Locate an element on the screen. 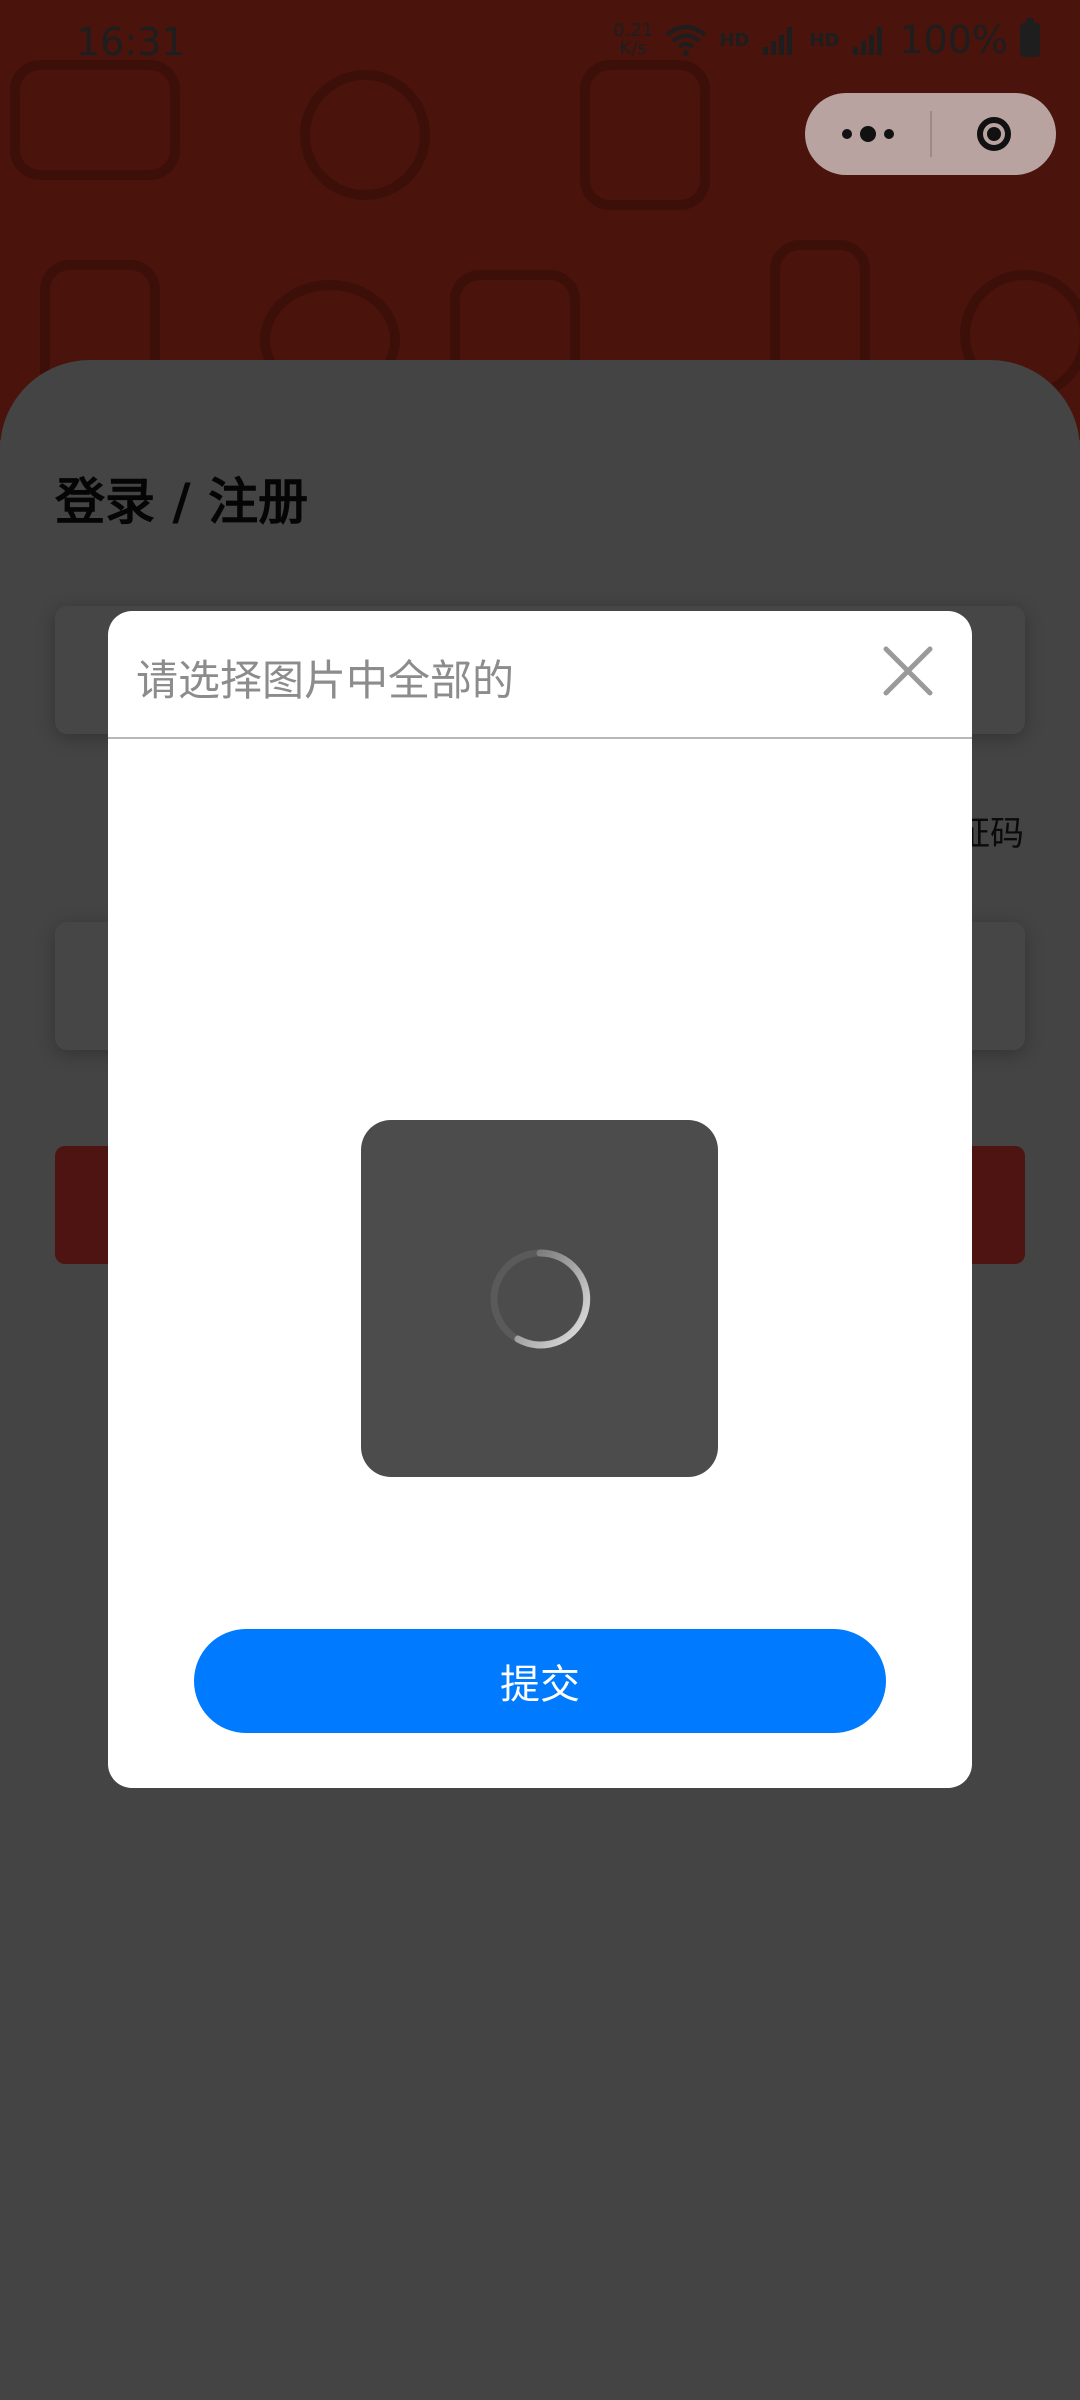  sim2-hd-label: HD is located at coordinates (824, 40).